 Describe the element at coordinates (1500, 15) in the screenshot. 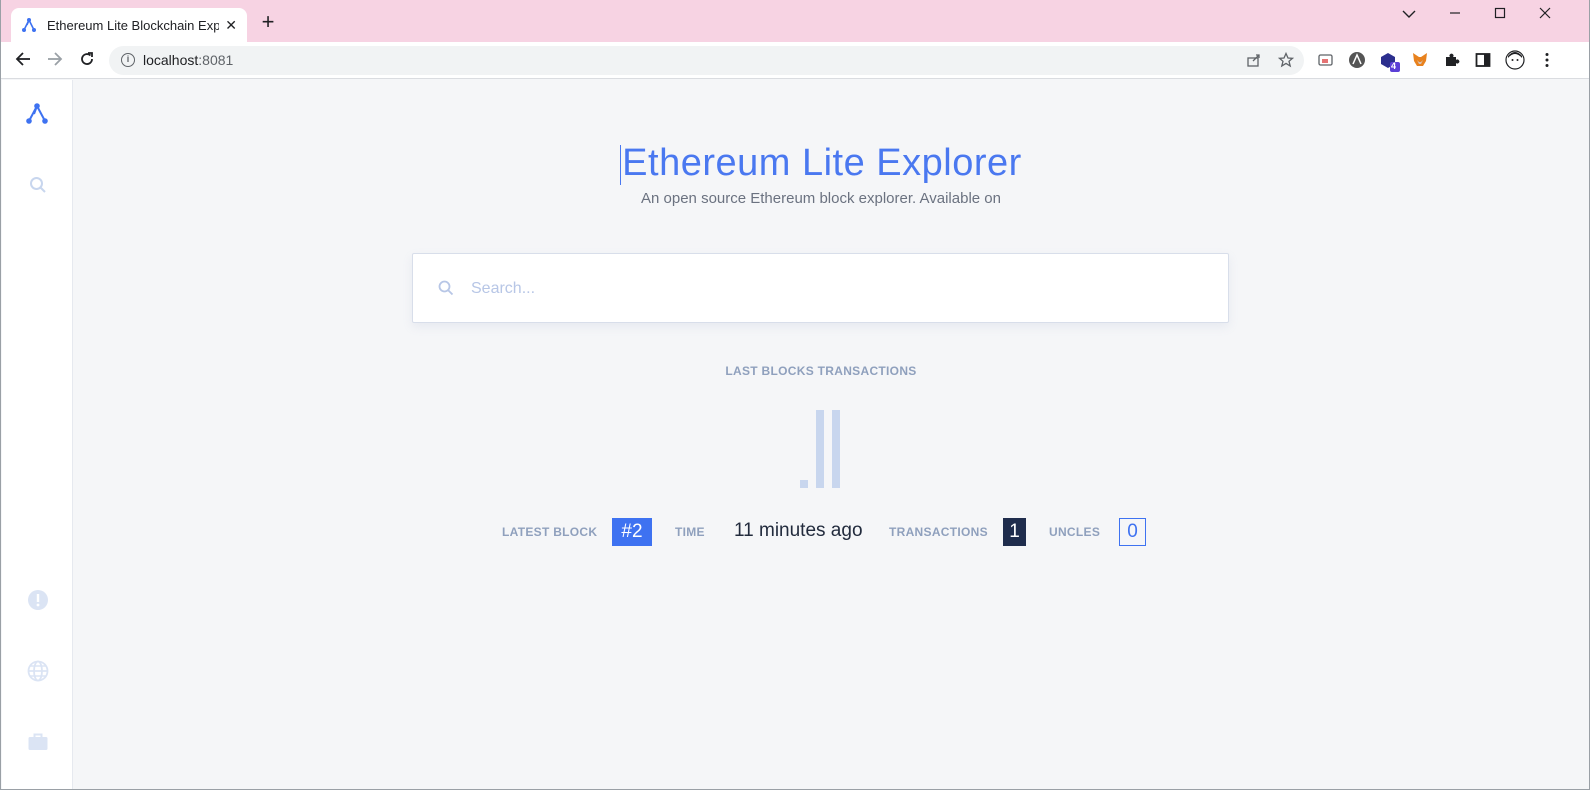

I see `maximize-icon` at that location.